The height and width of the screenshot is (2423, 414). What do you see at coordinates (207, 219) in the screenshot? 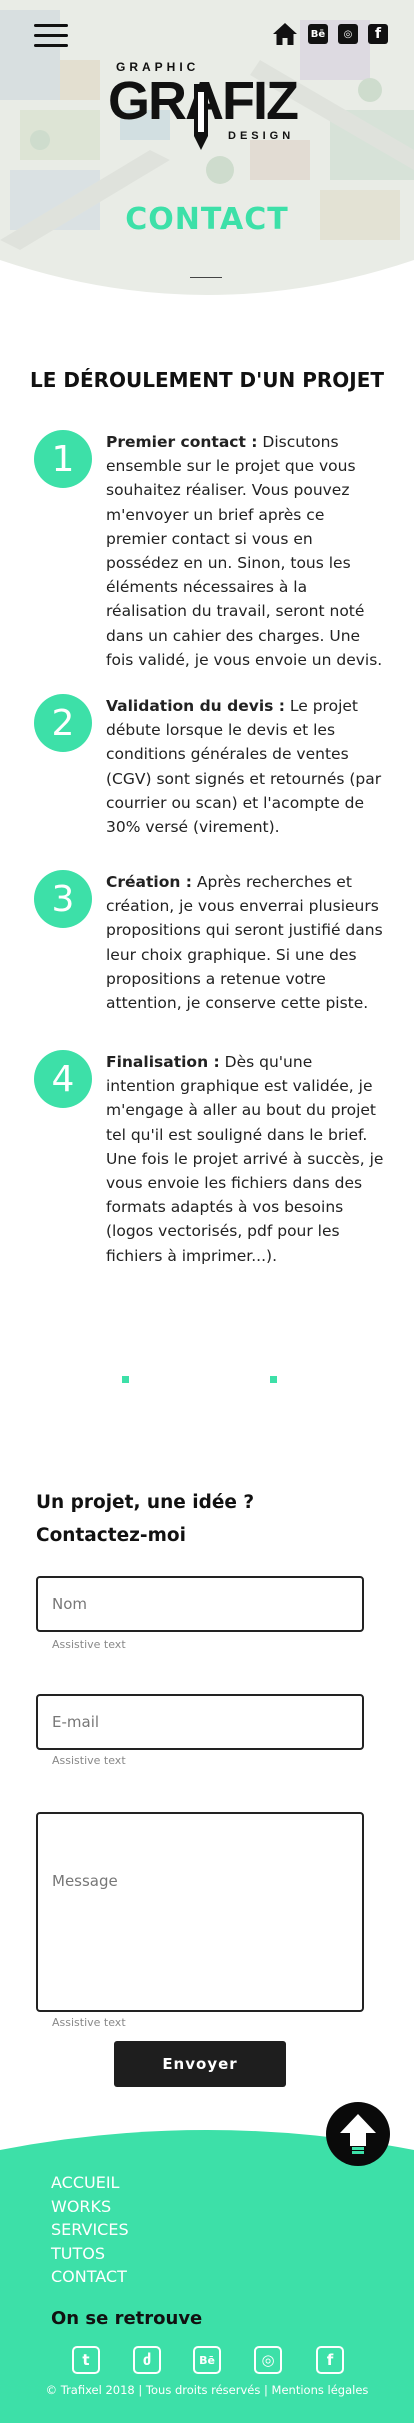
I see `page-title: CONTACT` at bounding box center [207, 219].